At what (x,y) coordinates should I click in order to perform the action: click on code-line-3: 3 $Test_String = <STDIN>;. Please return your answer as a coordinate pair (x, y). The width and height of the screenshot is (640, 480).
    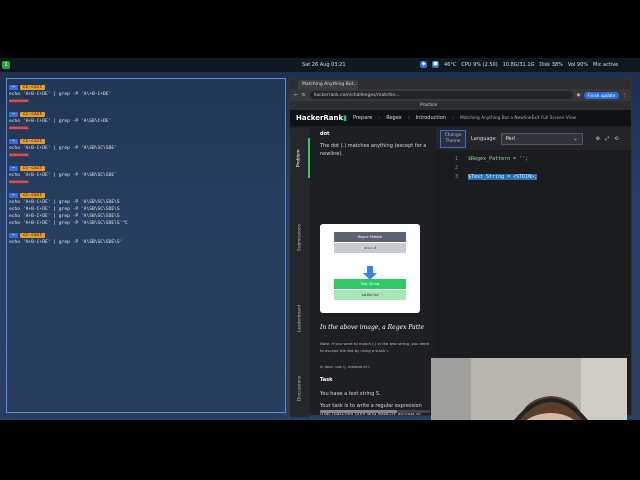
    Looking at the image, I should click on (533, 177).